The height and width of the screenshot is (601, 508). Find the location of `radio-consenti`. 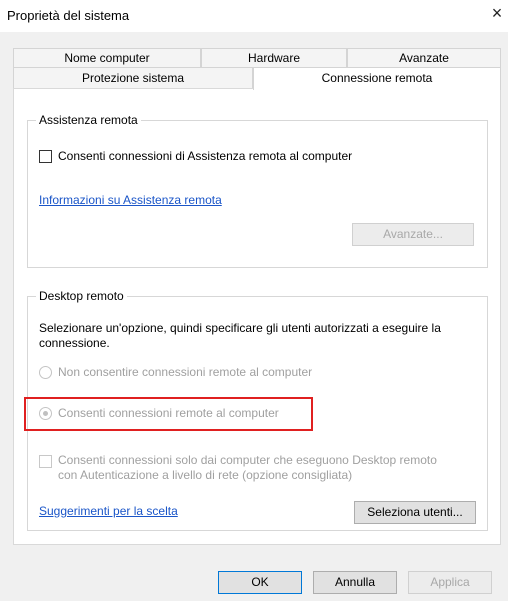

radio-consenti is located at coordinates (45, 413).